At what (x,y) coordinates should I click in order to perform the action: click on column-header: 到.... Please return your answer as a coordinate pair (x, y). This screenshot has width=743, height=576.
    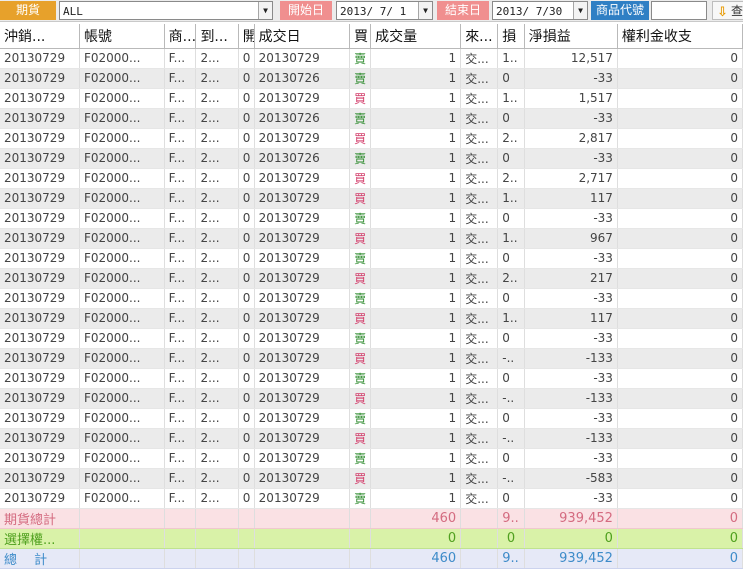
    Looking at the image, I should click on (217, 36).